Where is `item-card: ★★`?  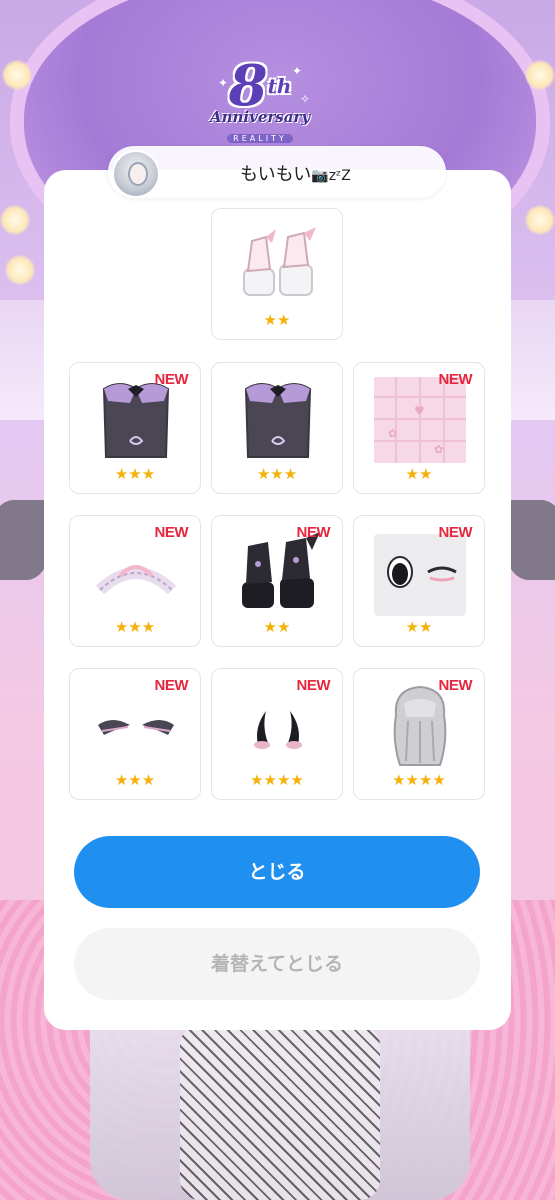 item-card: ★★ is located at coordinates (277, 274).